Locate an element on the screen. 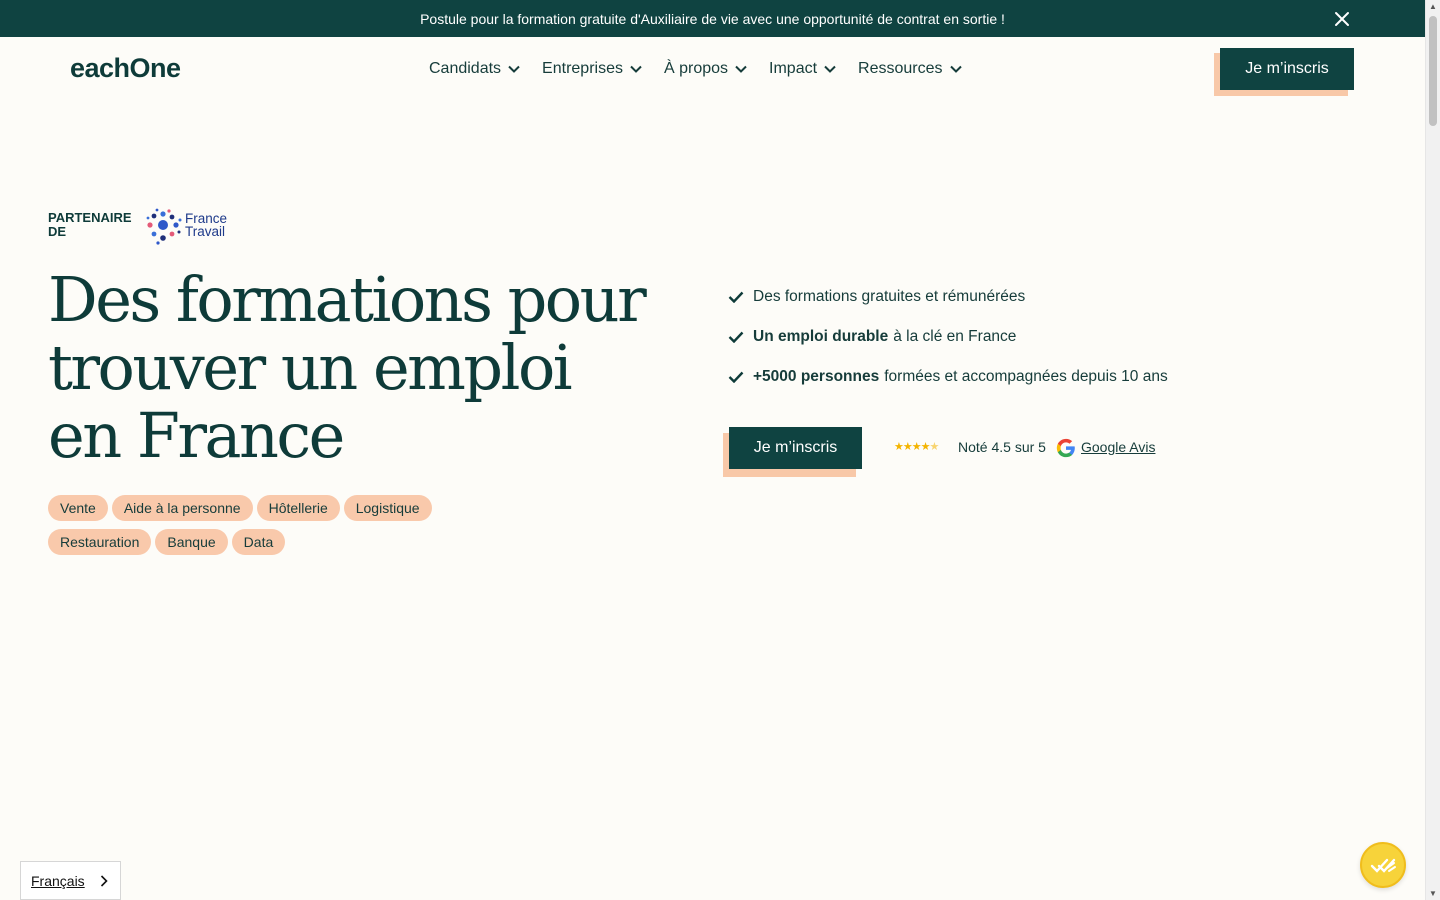 The width and height of the screenshot is (1440, 900). header-cta: Je m’inscris is located at coordinates (1284, 72).